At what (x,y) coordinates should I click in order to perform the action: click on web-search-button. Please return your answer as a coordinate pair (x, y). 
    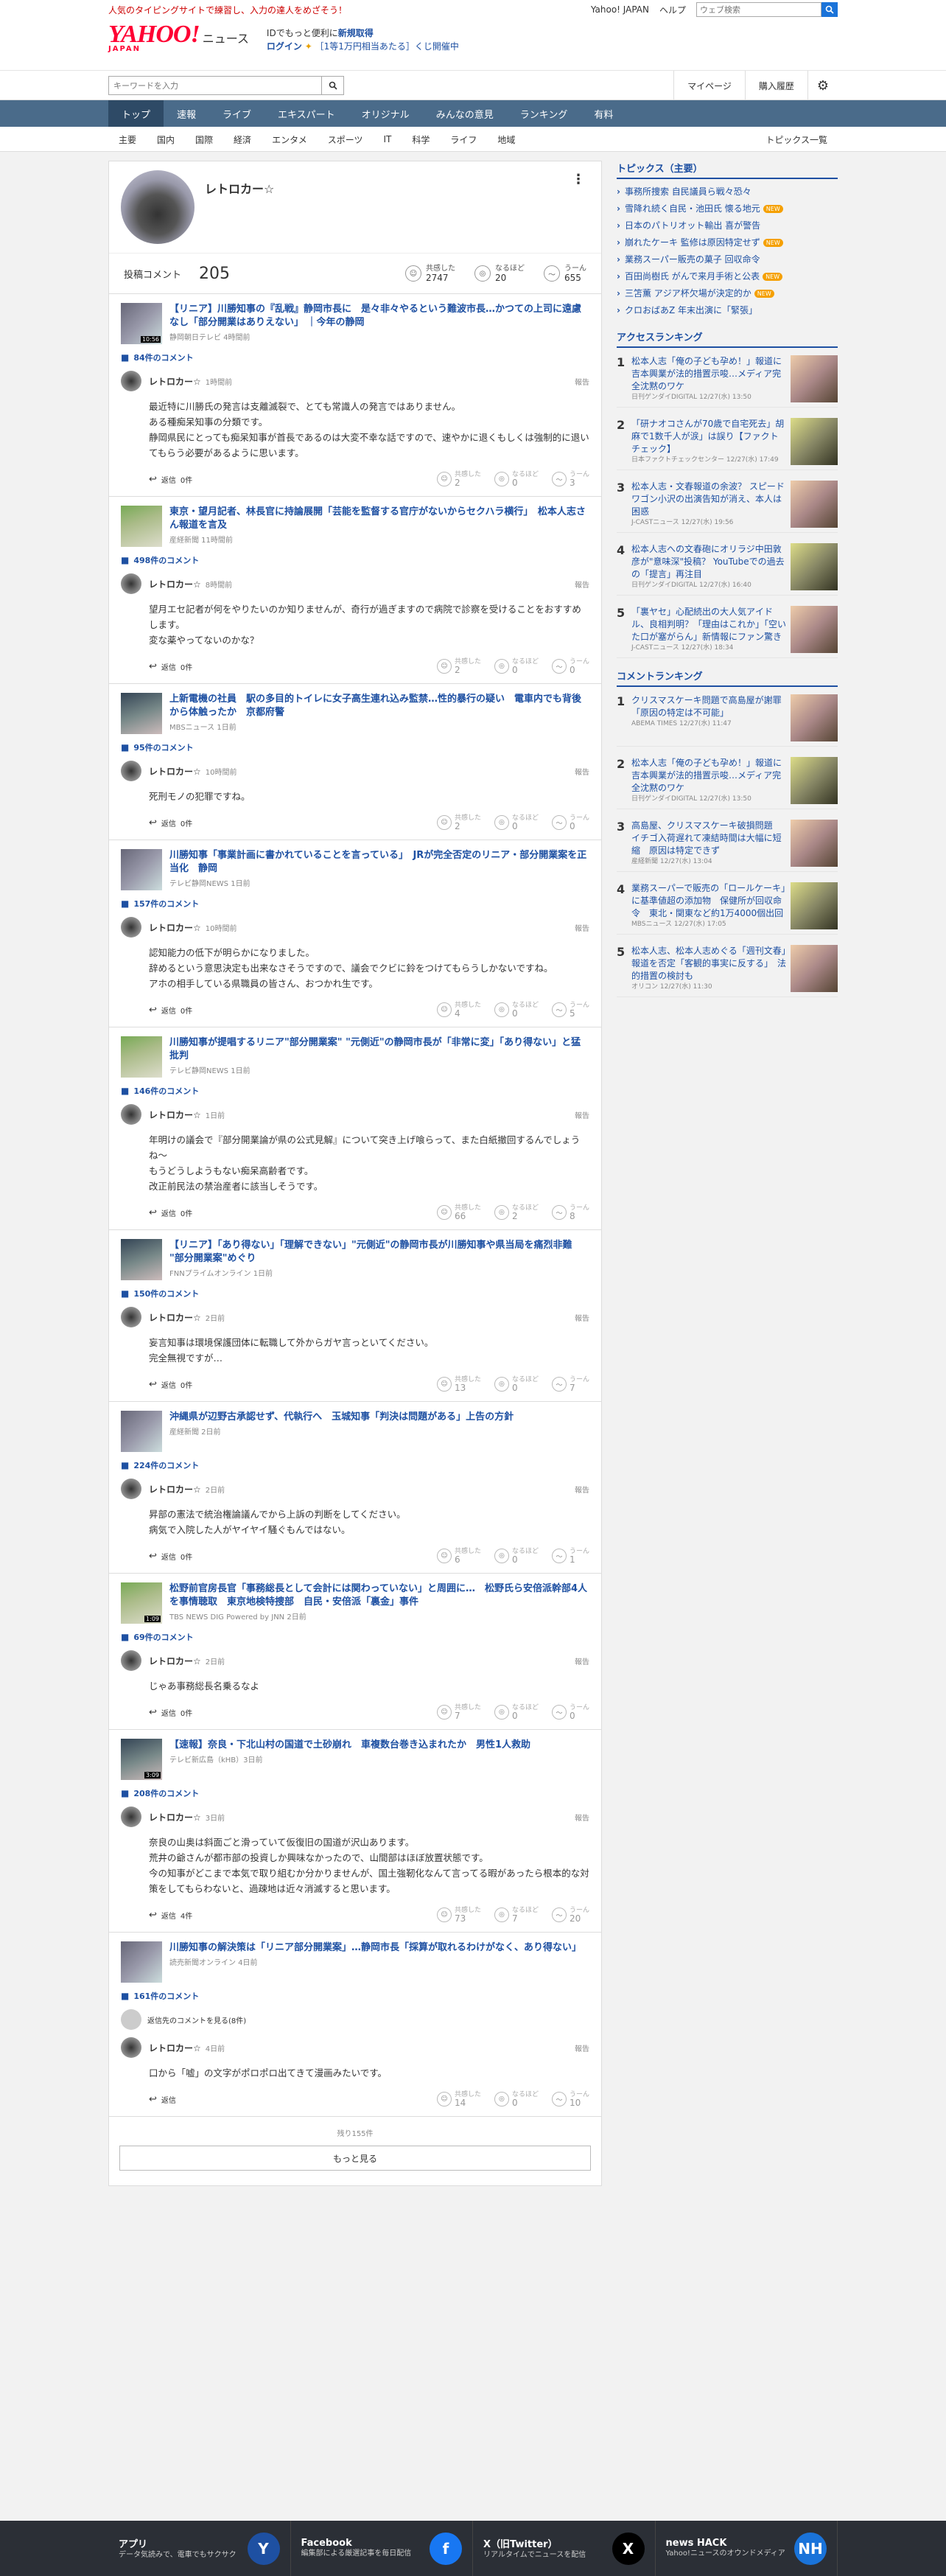
    Looking at the image, I should click on (829, 9).